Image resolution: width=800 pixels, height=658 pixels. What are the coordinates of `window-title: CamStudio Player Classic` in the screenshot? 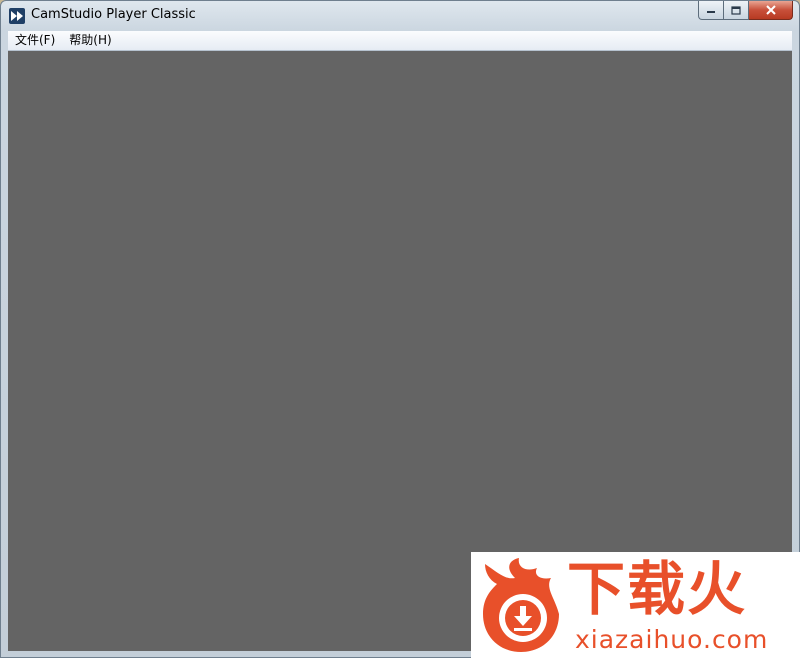 It's located at (113, 14).